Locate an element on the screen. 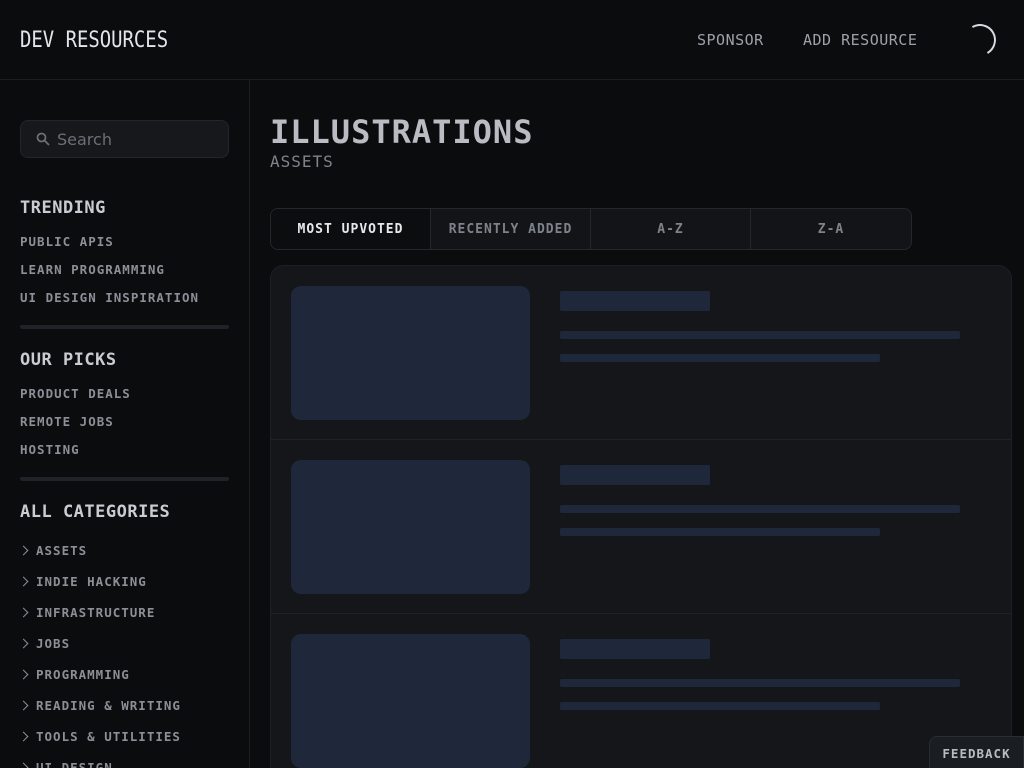  category-item-jobs: JOBS is located at coordinates (44, 643).